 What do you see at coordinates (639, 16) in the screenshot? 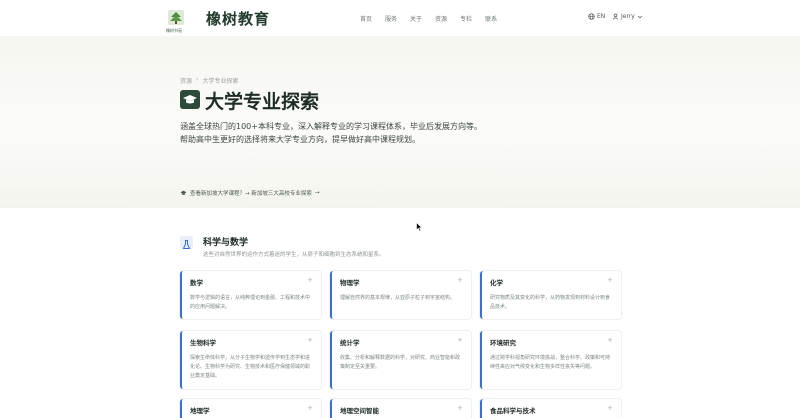
I see `chevron-down-icon` at bounding box center [639, 16].